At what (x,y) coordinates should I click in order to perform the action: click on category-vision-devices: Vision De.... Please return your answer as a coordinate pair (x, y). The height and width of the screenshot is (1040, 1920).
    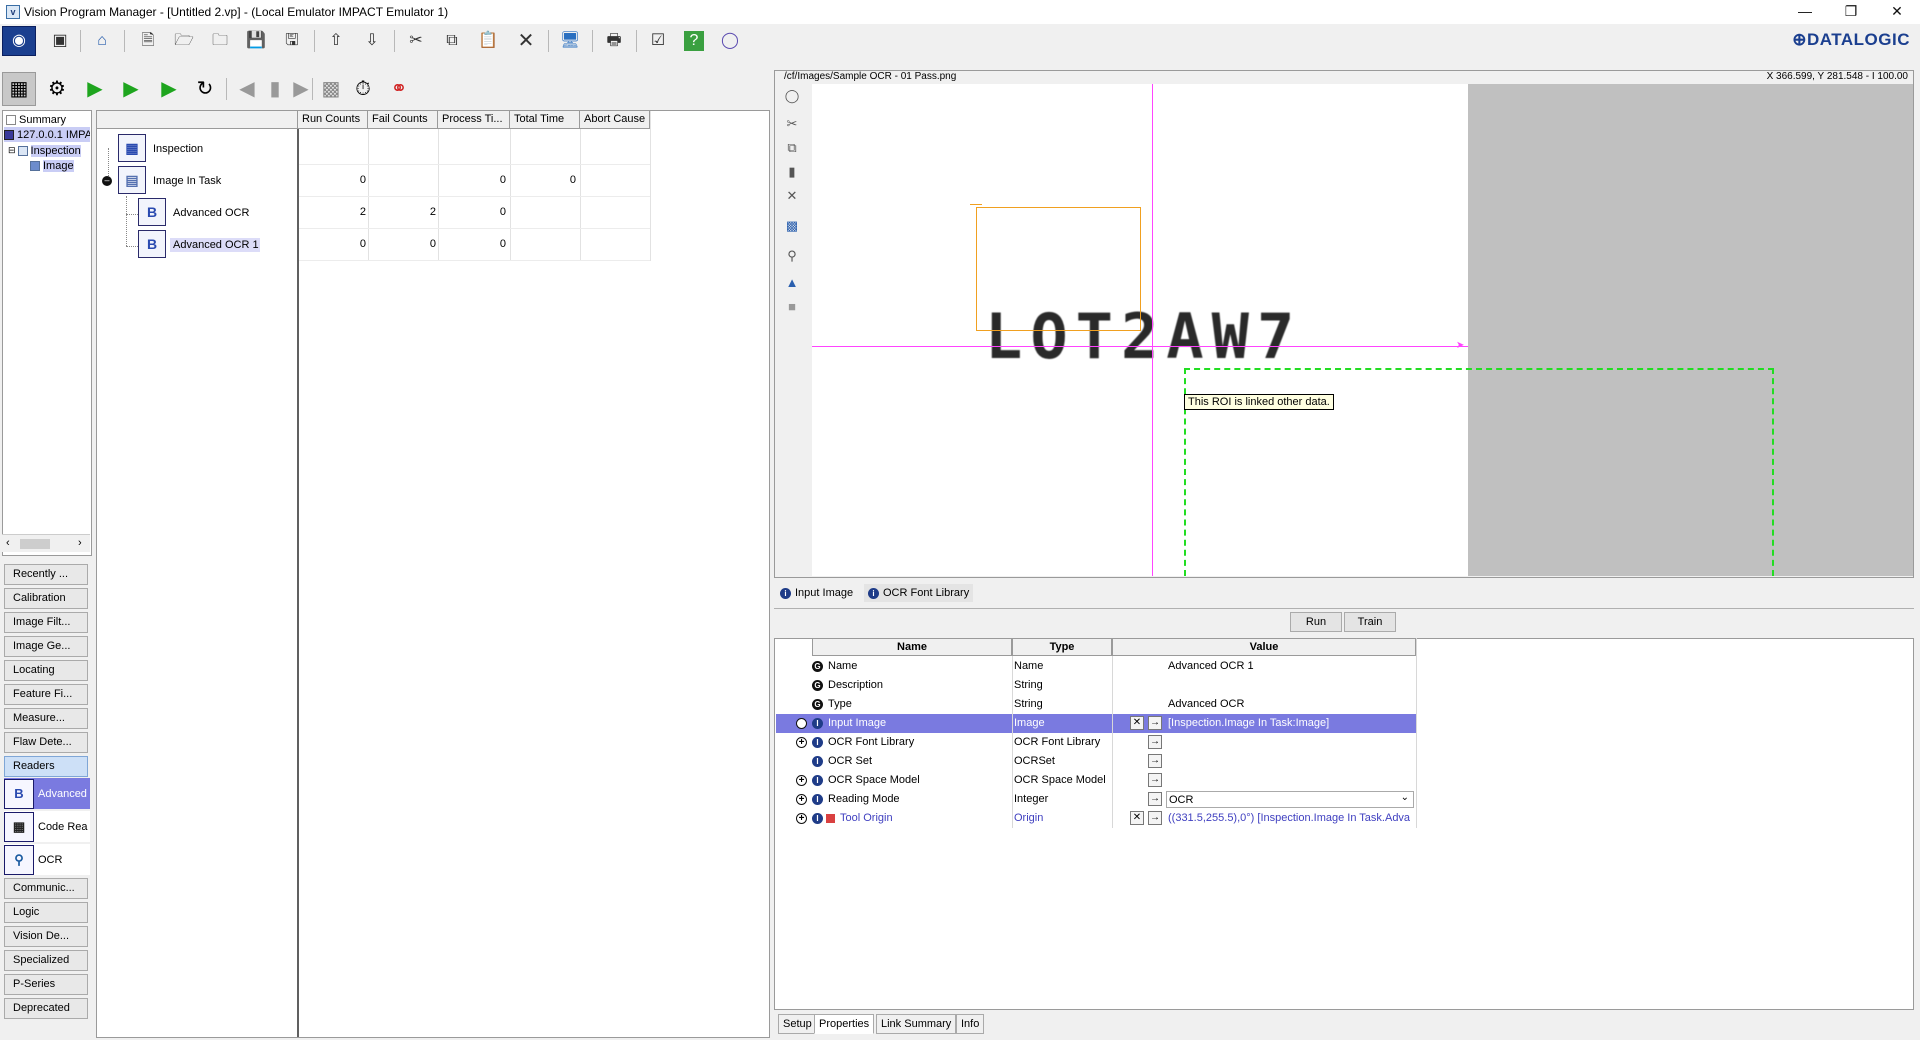
    Looking at the image, I should click on (46, 936).